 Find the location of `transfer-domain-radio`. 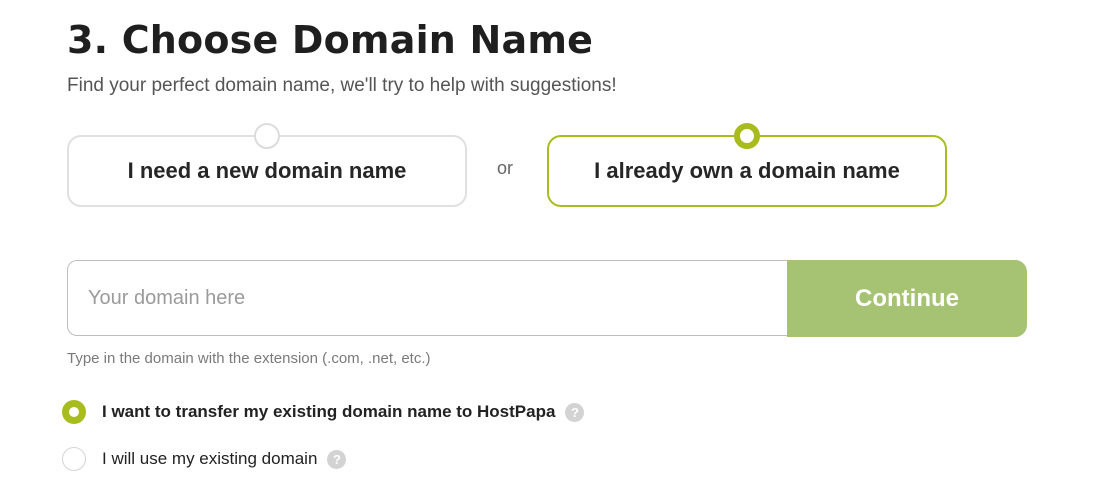

transfer-domain-radio is located at coordinates (74, 412).